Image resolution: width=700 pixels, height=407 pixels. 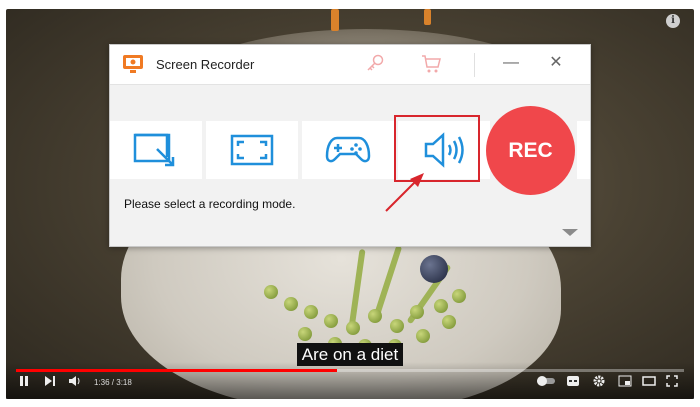 What do you see at coordinates (24, 383) in the screenshot?
I see `pause-icon` at bounding box center [24, 383].